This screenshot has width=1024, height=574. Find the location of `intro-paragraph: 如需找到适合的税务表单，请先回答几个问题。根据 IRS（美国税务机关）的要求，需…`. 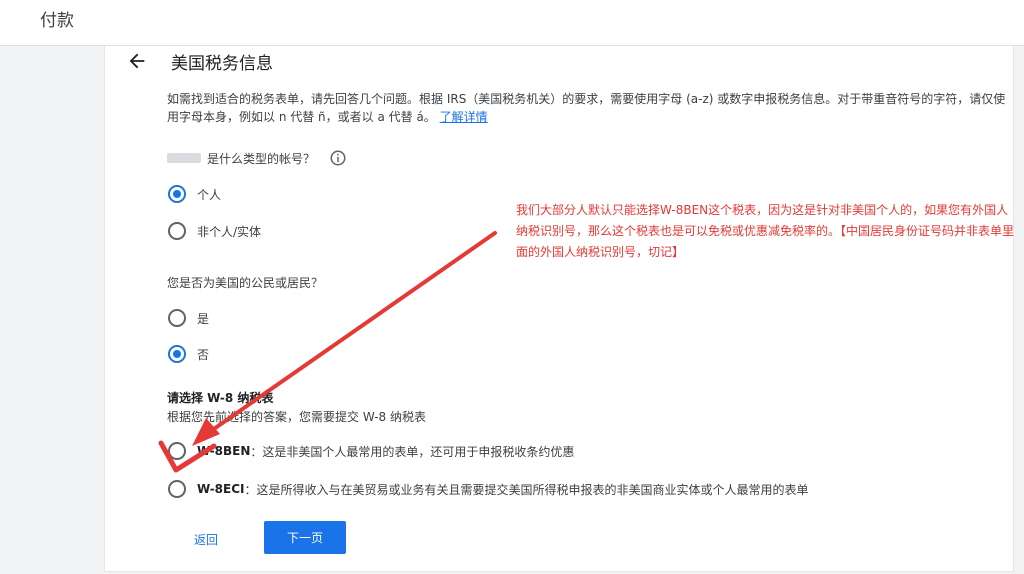

intro-paragraph: 如需找到适合的税务表单，请先回答几个问题。根据 IRS（美国税务机关）的要求，需… is located at coordinates (586, 108).